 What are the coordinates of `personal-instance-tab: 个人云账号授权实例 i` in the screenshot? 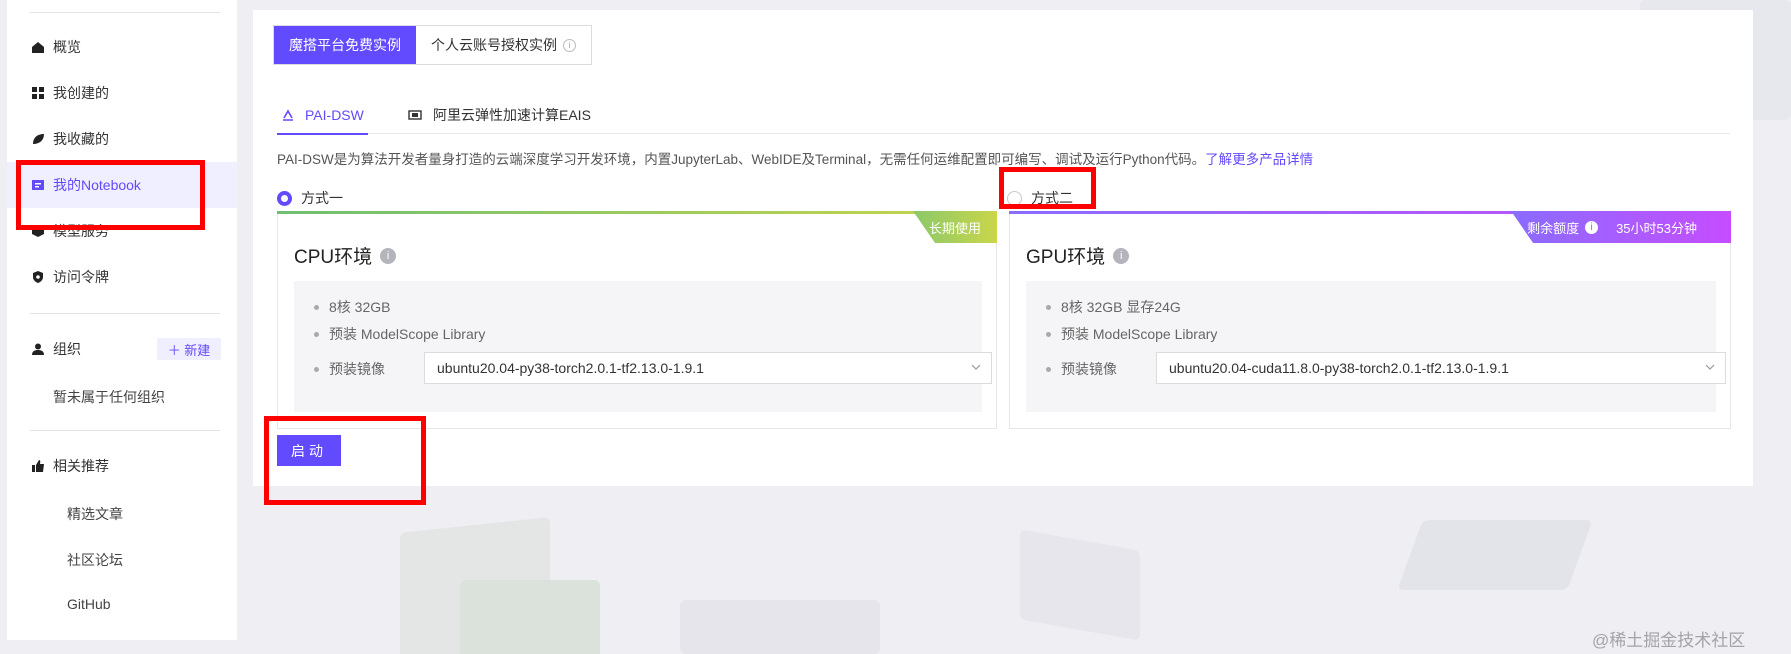 It's located at (503, 45).